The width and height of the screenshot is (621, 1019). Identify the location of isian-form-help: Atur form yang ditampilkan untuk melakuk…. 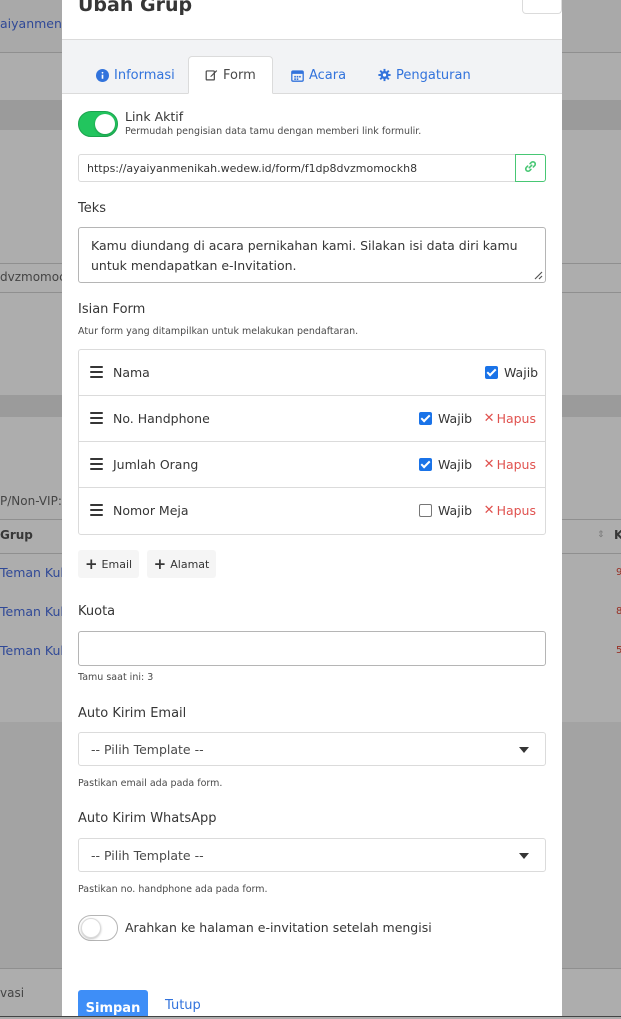
(218, 331).